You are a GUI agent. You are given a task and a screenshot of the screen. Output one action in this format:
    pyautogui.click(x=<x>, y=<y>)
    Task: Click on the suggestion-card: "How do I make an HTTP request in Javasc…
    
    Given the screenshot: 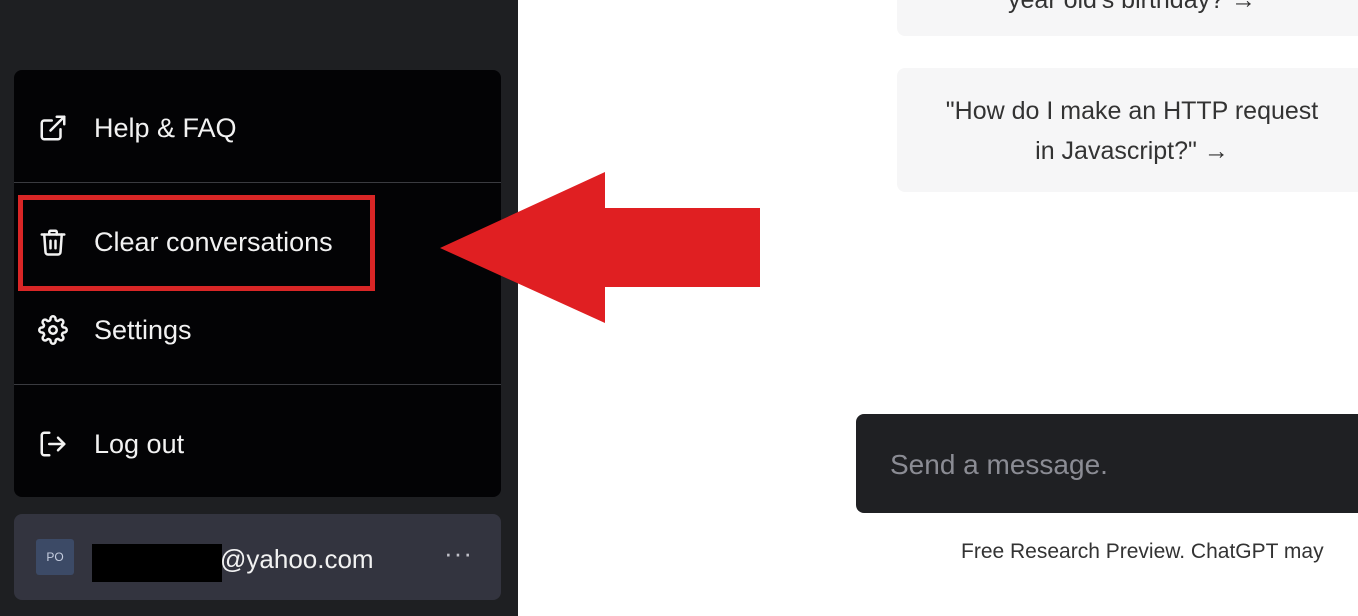 What is the action you would take?
    pyautogui.click(x=1127, y=130)
    